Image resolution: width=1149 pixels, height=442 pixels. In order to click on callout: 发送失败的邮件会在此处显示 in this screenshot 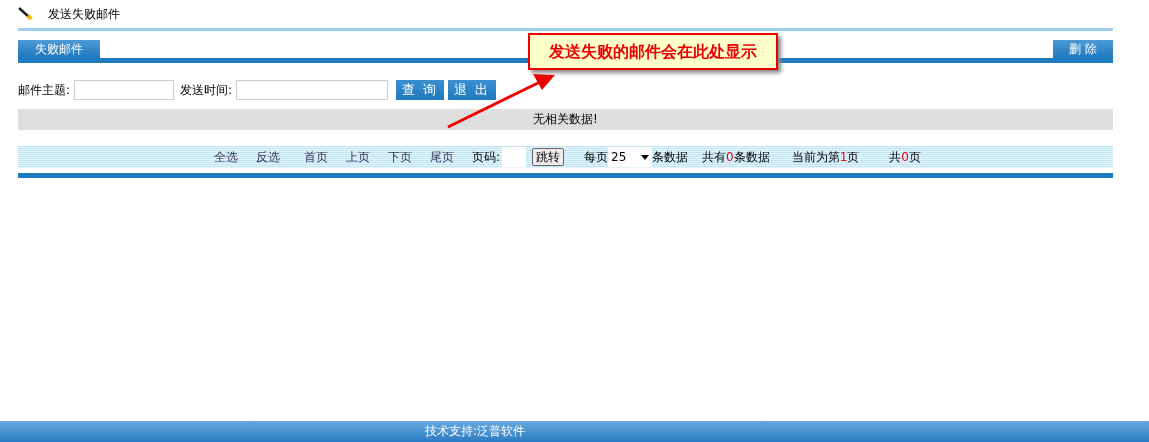, I will do `click(653, 51)`.